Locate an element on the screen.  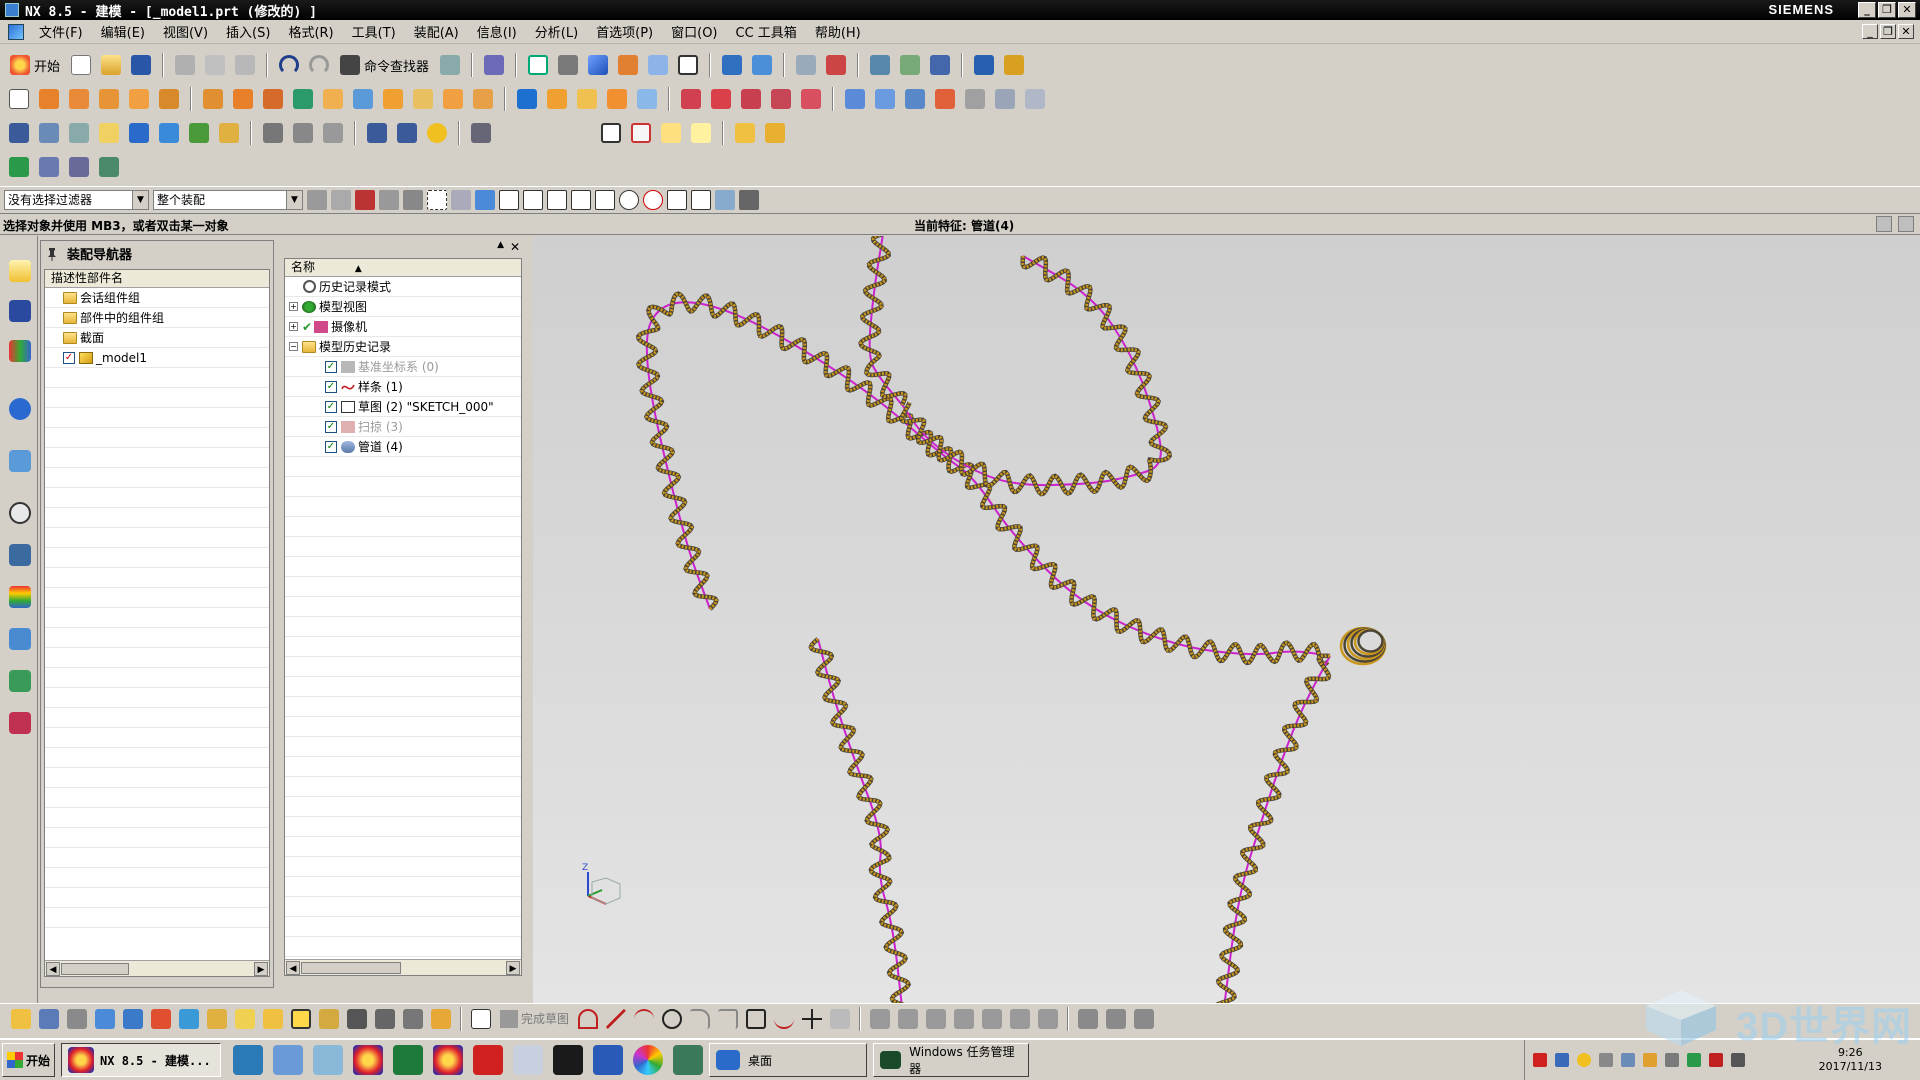
taskbar-start-button: 开始 is located at coordinates (29, 1060).